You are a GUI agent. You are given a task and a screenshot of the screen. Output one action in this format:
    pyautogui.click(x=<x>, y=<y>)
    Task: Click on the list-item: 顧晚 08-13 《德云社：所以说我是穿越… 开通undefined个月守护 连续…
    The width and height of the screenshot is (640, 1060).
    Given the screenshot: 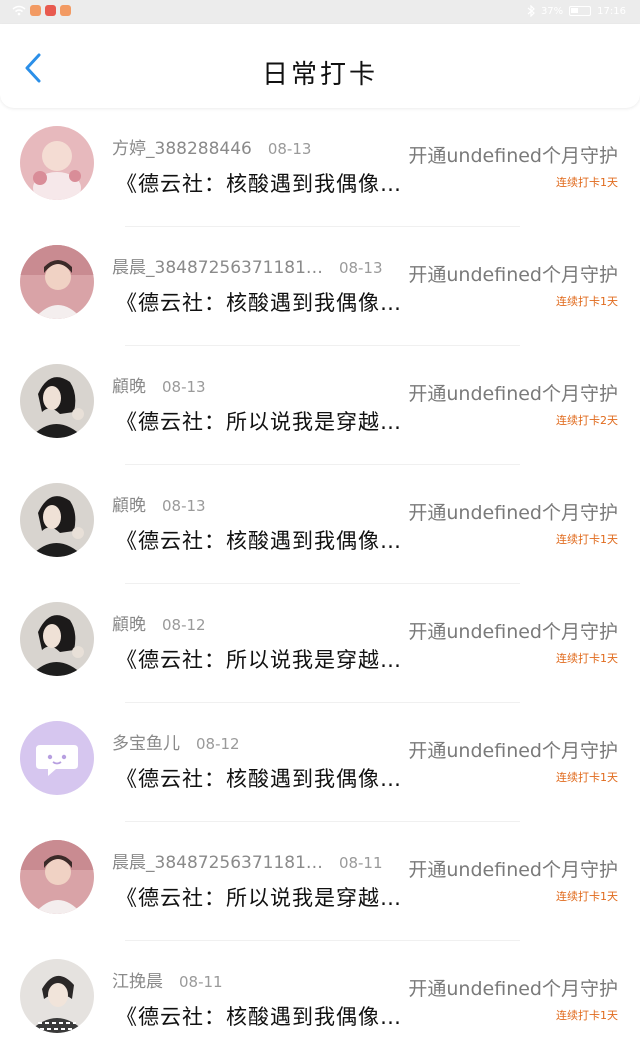 What is the action you would take?
    pyautogui.click(x=320, y=405)
    